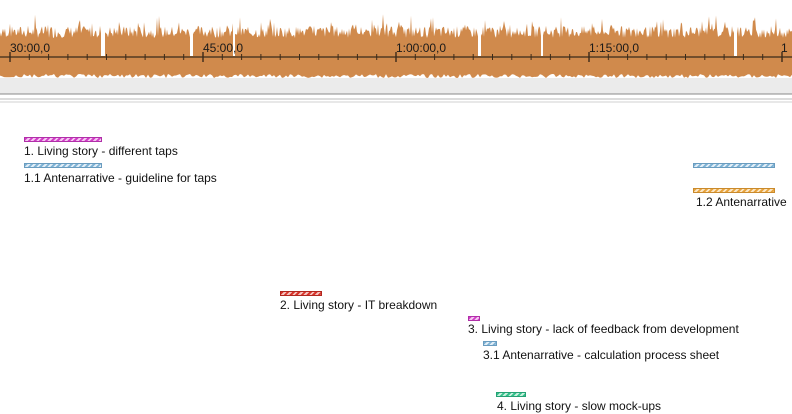 The width and height of the screenshot is (792, 414). I want to click on code-label: 2. Living story - IT breakdown, so click(358, 305).